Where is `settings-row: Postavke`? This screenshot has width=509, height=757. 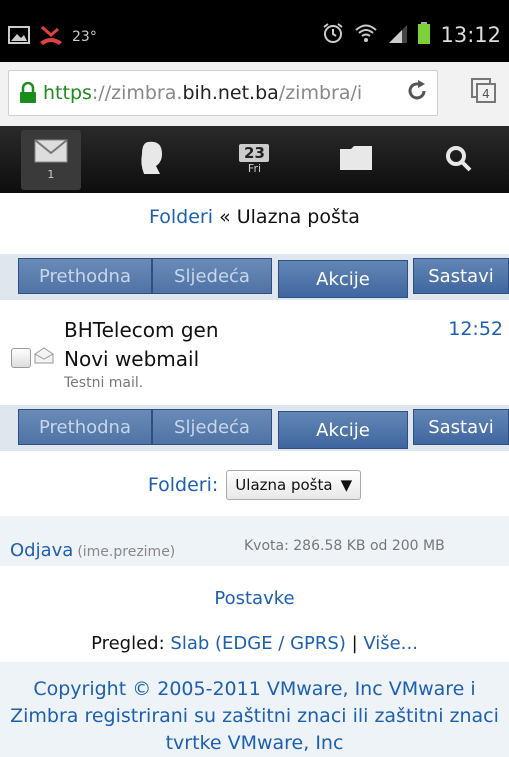 settings-row: Postavke is located at coordinates (254, 598).